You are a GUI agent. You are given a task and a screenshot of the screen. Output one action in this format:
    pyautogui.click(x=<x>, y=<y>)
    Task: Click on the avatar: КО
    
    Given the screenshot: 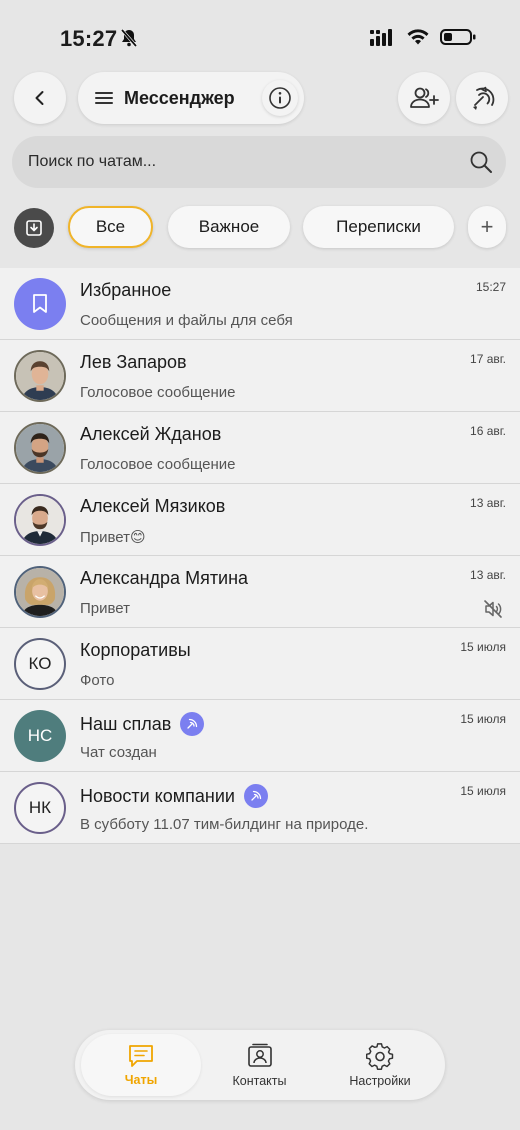 What is the action you would take?
    pyautogui.click(x=40, y=664)
    